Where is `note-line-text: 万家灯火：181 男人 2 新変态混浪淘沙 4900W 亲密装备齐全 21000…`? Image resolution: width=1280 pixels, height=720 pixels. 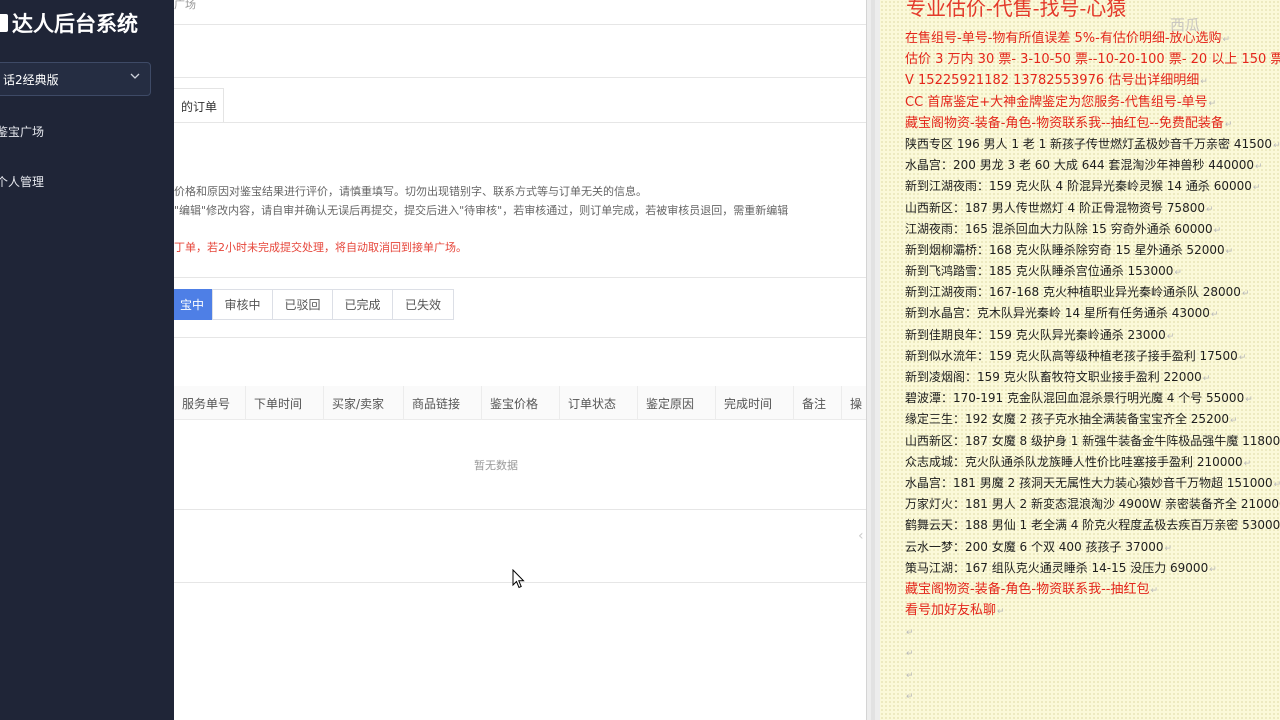 note-line-text: 万家灯火：181 男人 2 新変态混浪淘沙 4900W 亲密装备齐全 21000… is located at coordinates (1092, 504).